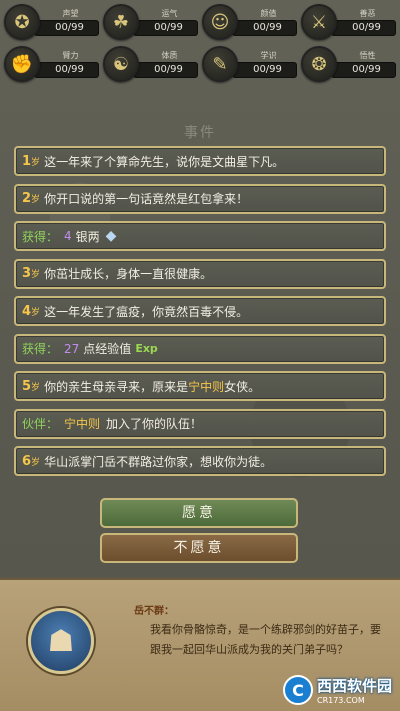 This screenshot has height=711, width=400. Describe the element at coordinates (146, 199) in the screenshot. I see `event-text: 你开口说的第一句话竟然是红包拿来！` at that location.